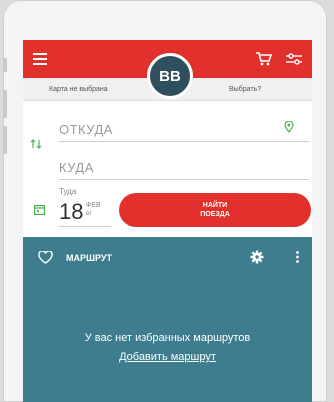 The width and height of the screenshot is (334, 402). Describe the element at coordinates (297, 257) in the screenshot. I see `more-vertical-icon` at that location.